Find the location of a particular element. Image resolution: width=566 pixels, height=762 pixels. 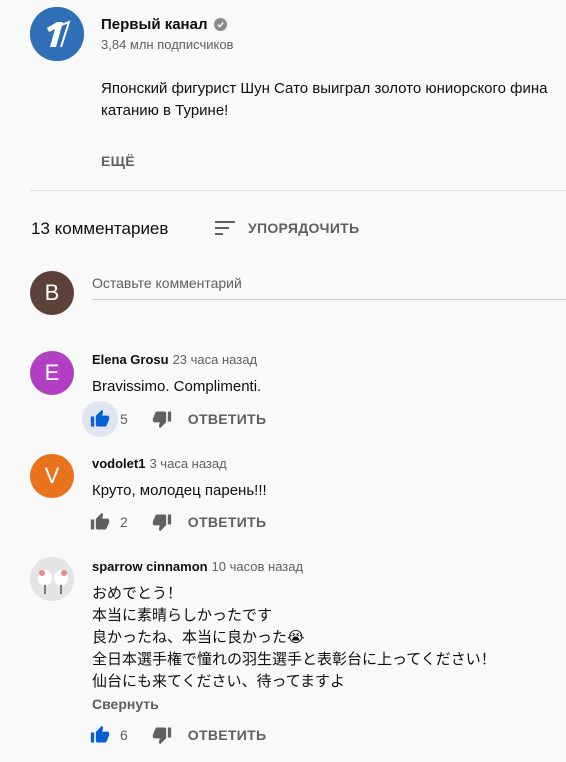

comment-actions: 6 ОТВЕТИТЬ is located at coordinates (174, 735).